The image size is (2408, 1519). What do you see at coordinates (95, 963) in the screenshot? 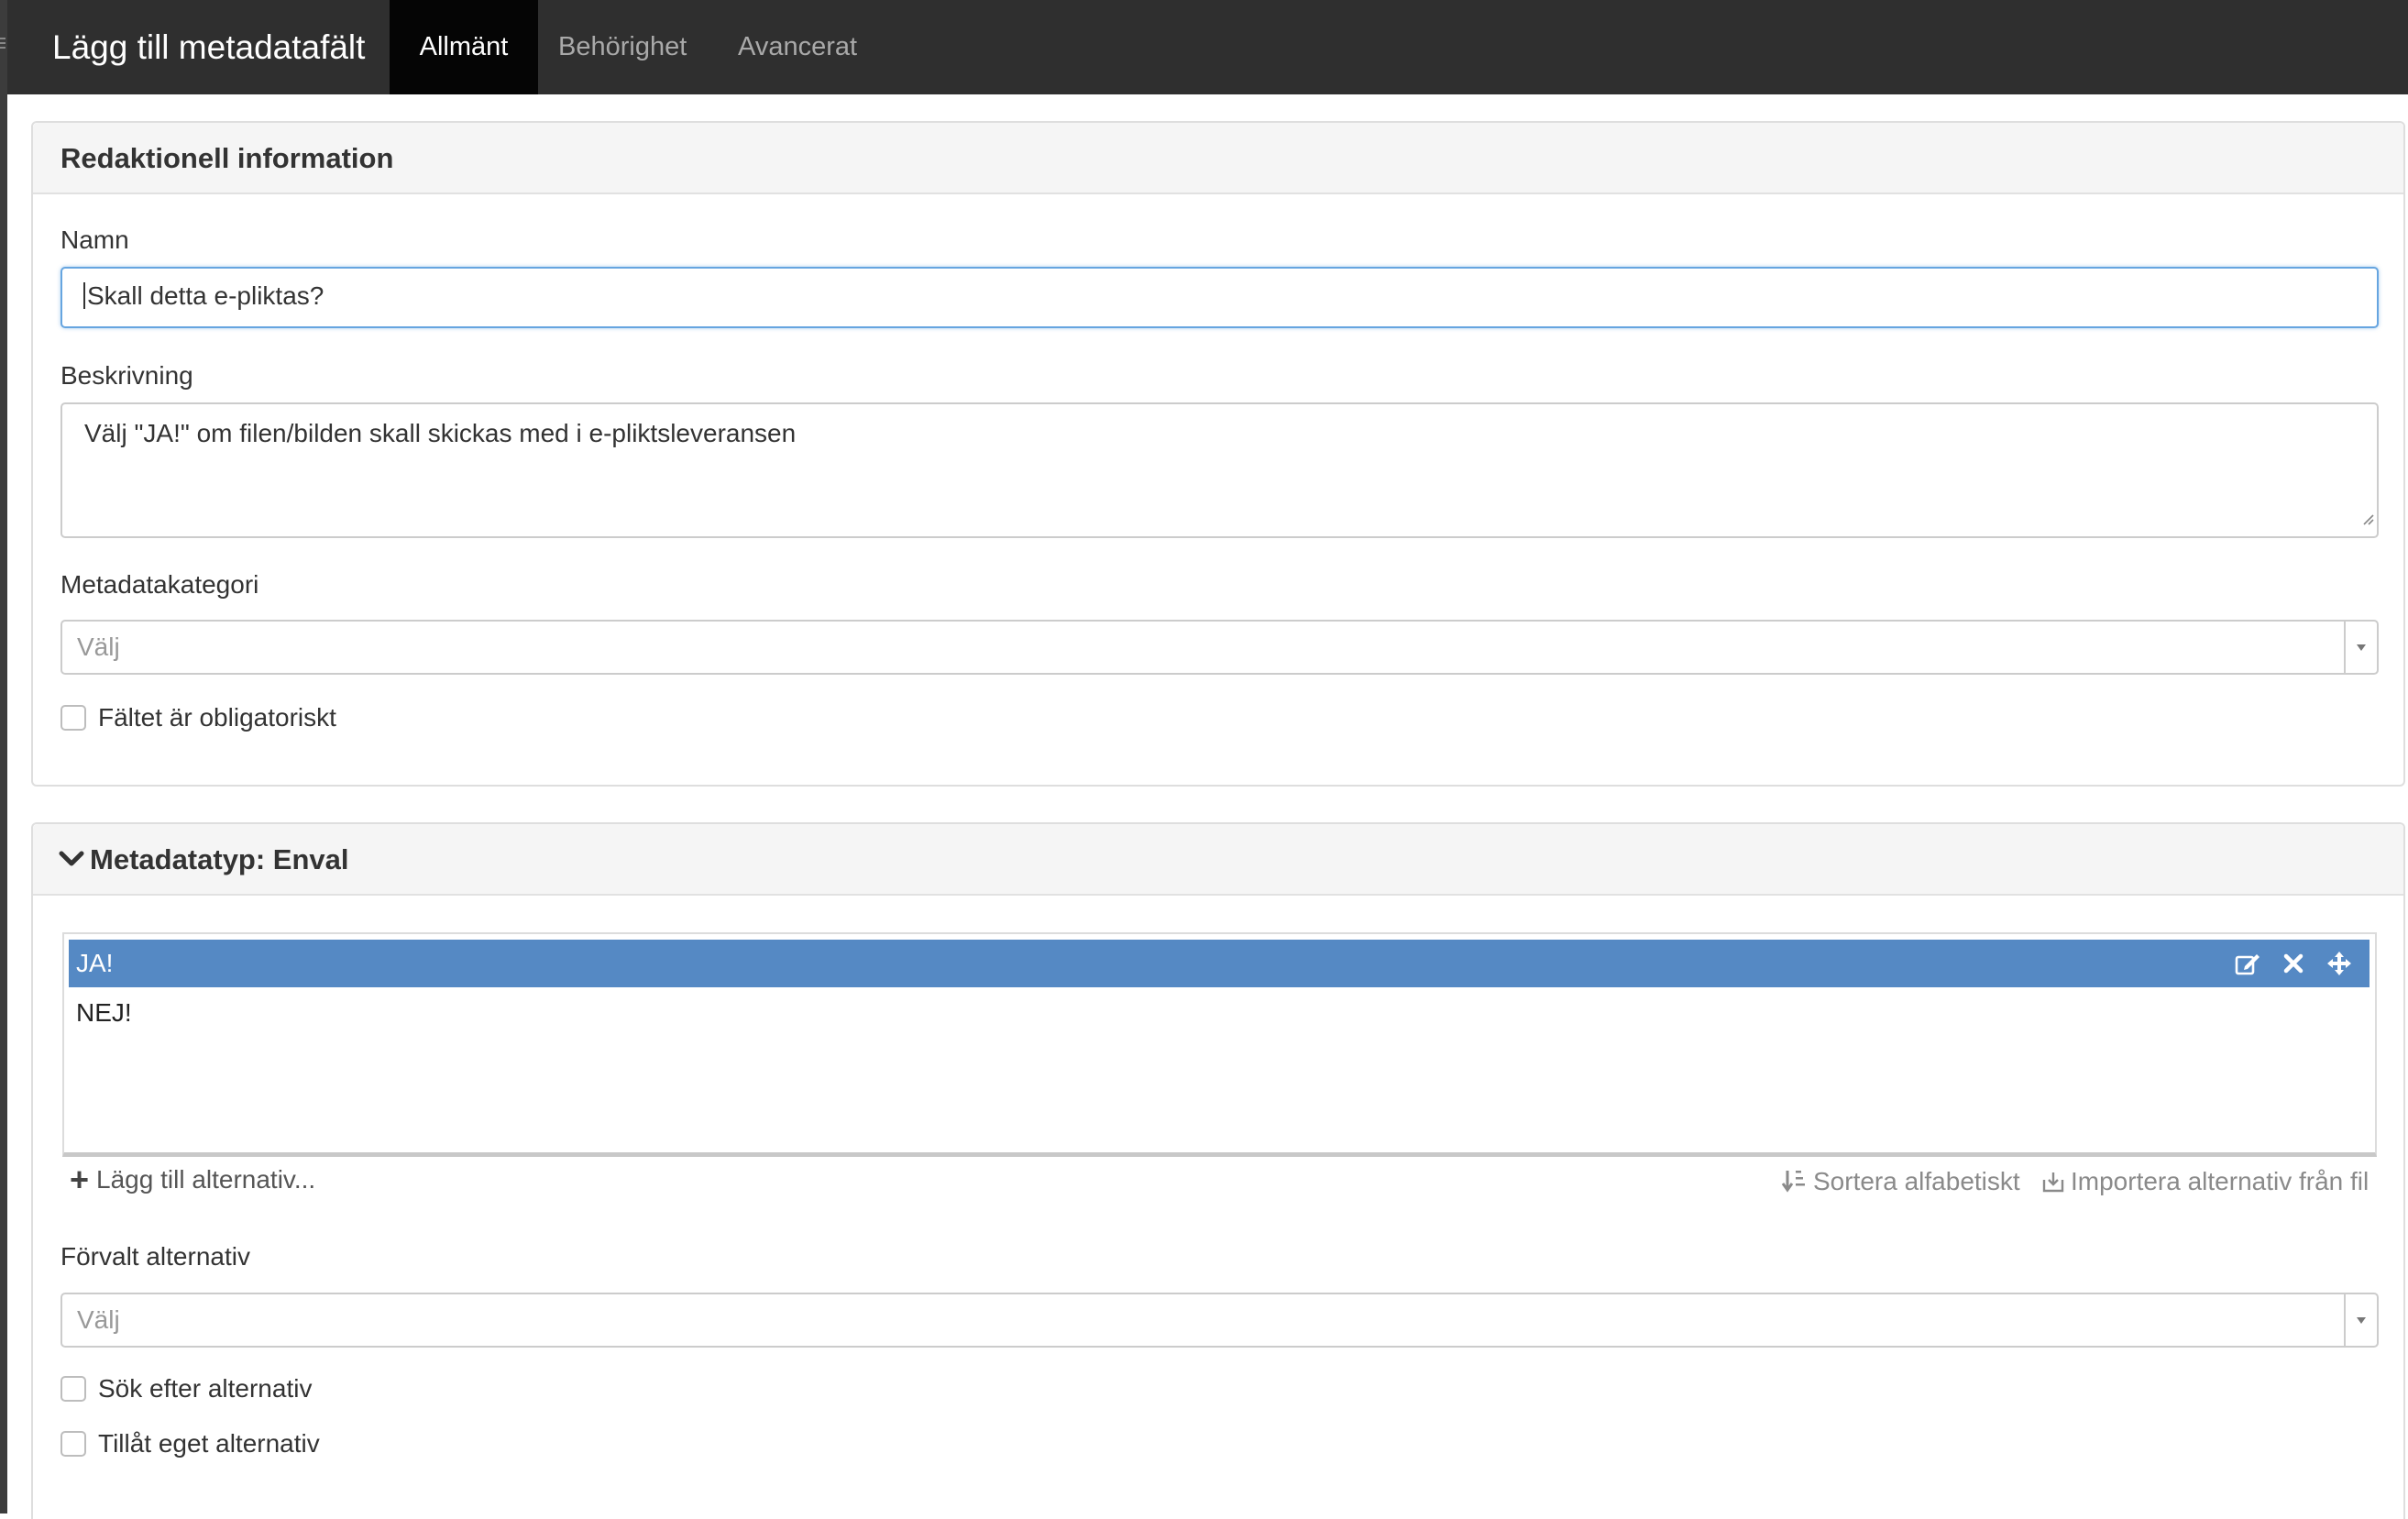
I see `option-label: JA!` at bounding box center [95, 963].